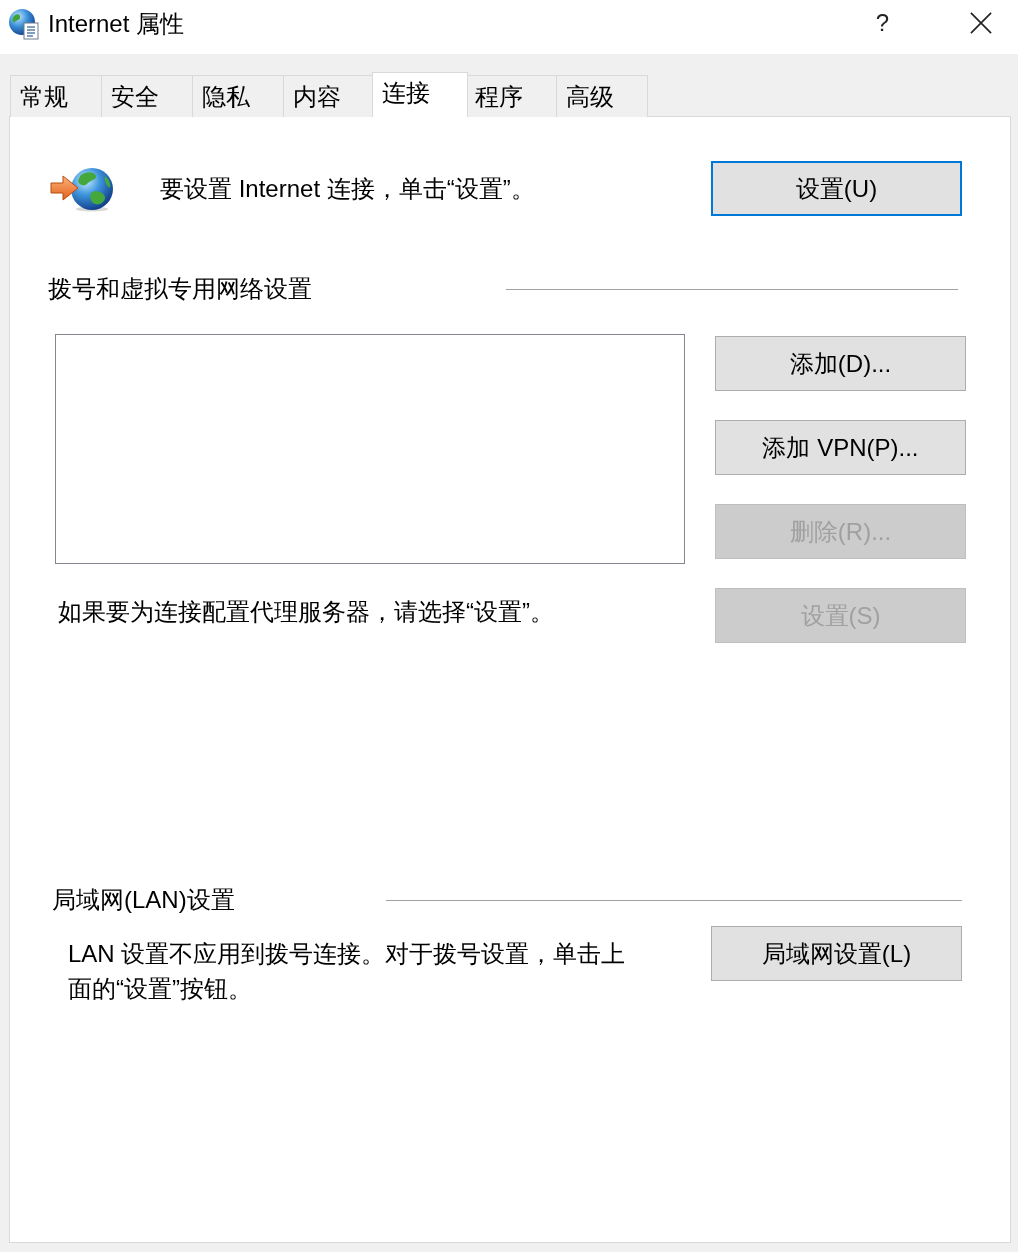  I want to click on lan-description: LAN 设置不应用到拨号连接。对于拨号设置，单击上面的“设置”按钮。, so click(347, 971).